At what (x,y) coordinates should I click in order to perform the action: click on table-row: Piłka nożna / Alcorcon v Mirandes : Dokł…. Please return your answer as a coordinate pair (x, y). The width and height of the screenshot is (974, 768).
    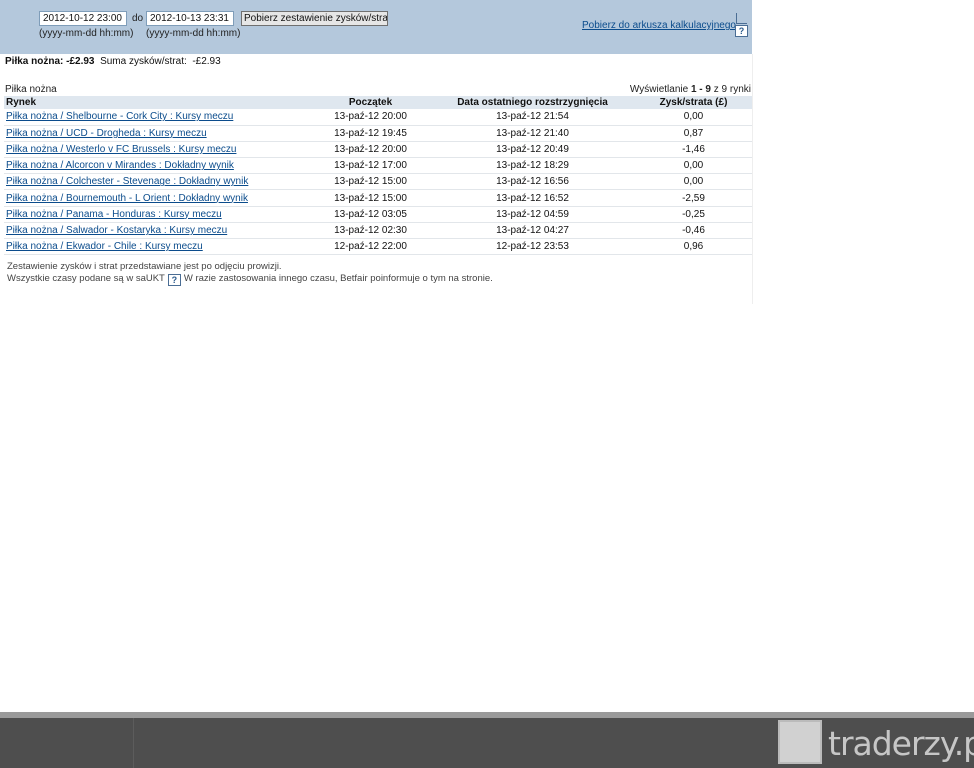
    Looking at the image, I should click on (378, 166).